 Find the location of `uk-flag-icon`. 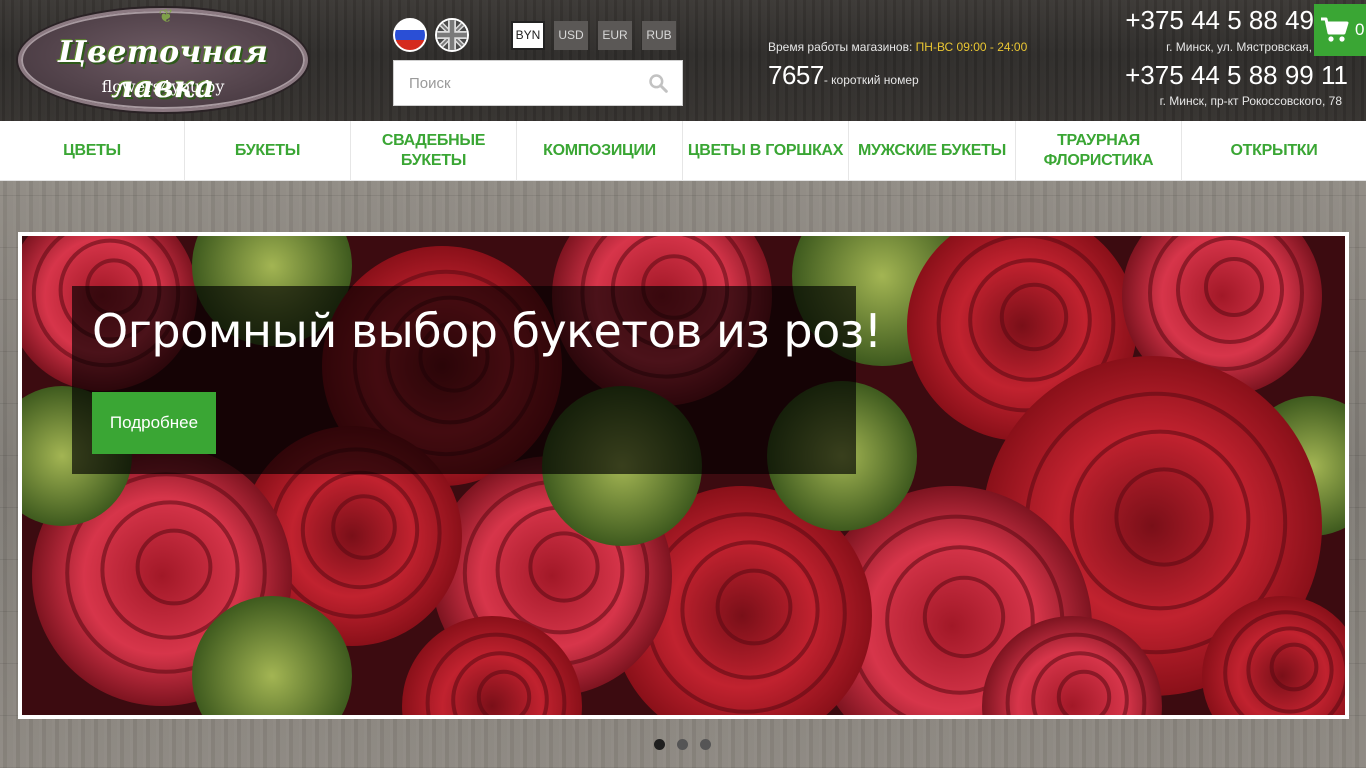

uk-flag-icon is located at coordinates (452, 35).